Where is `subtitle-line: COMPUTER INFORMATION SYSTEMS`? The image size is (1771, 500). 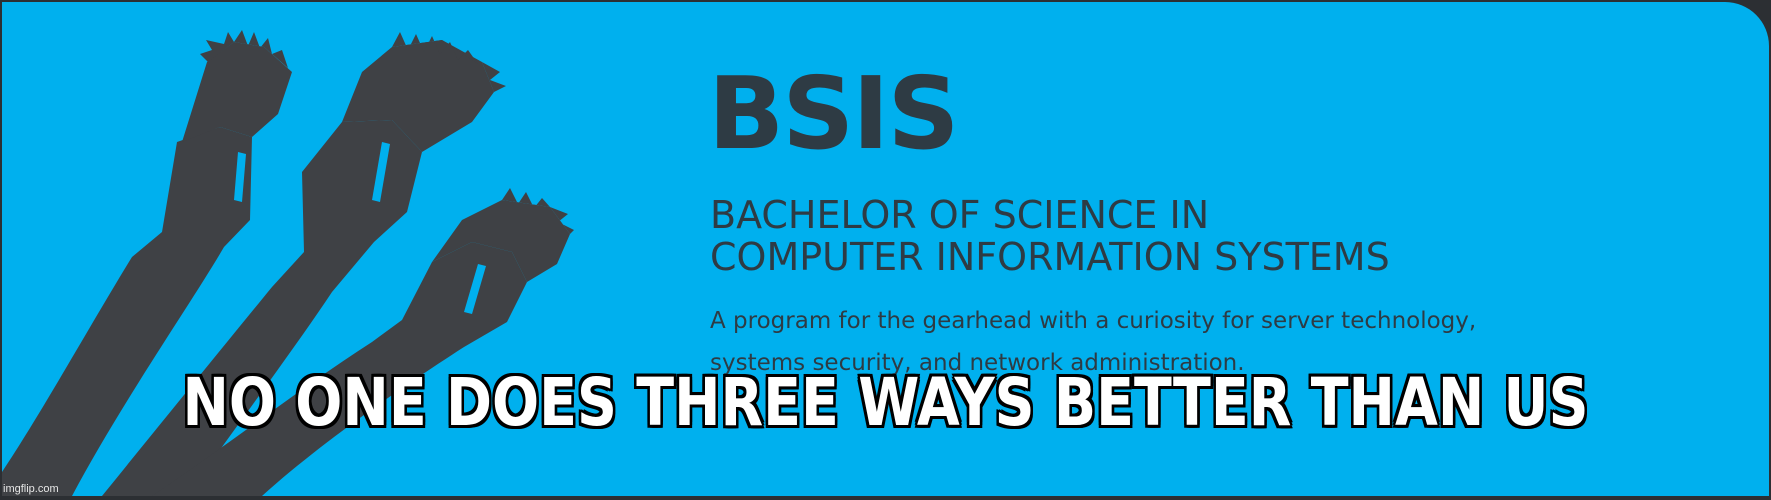
subtitle-line: COMPUTER INFORMATION SYSTEMS is located at coordinates (1050, 257).